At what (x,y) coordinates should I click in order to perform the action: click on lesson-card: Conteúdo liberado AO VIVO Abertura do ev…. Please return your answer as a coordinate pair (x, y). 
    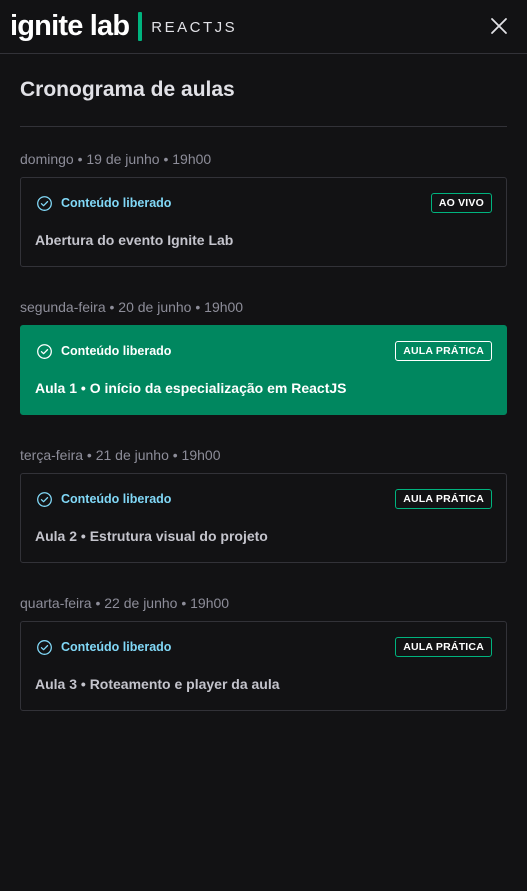
    Looking at the image, I should click on (263, 222).